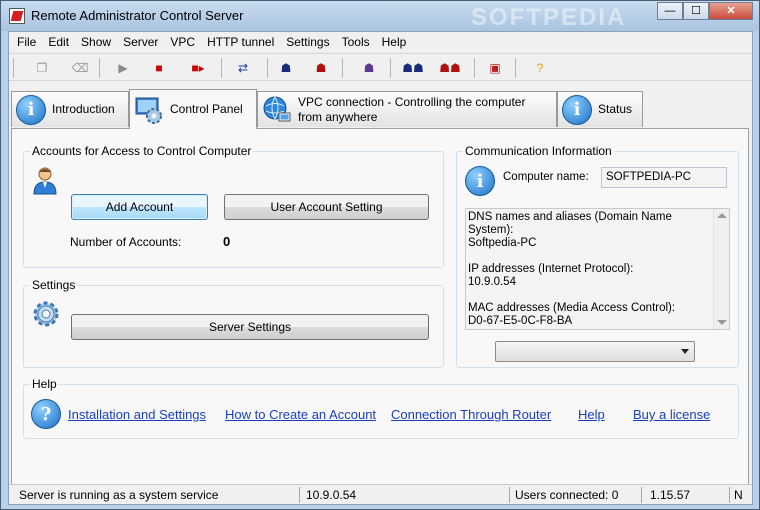 The height and width of the screenshot is (510, 760). Describe the element at coordinates (664, 177) in the screenshot. I see `computer-name-field: SOFTPEDIA-PC` at that location.